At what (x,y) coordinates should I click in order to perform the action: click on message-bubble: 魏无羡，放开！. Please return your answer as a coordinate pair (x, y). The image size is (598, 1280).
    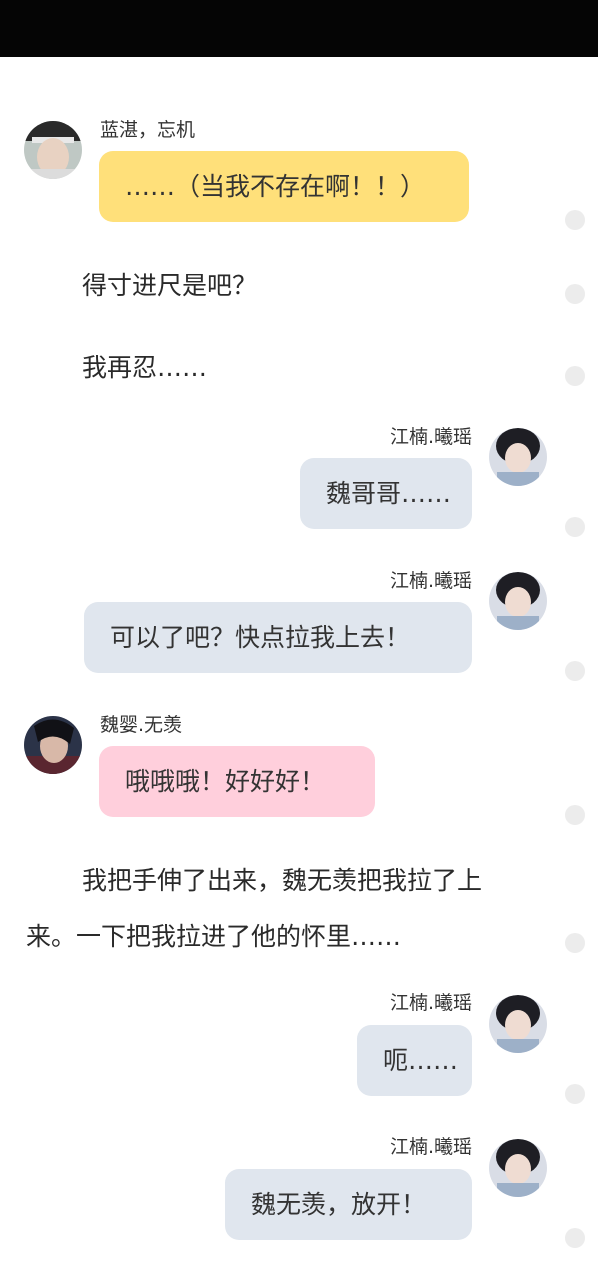
    Looking at the image, I should click on (348, 1204).